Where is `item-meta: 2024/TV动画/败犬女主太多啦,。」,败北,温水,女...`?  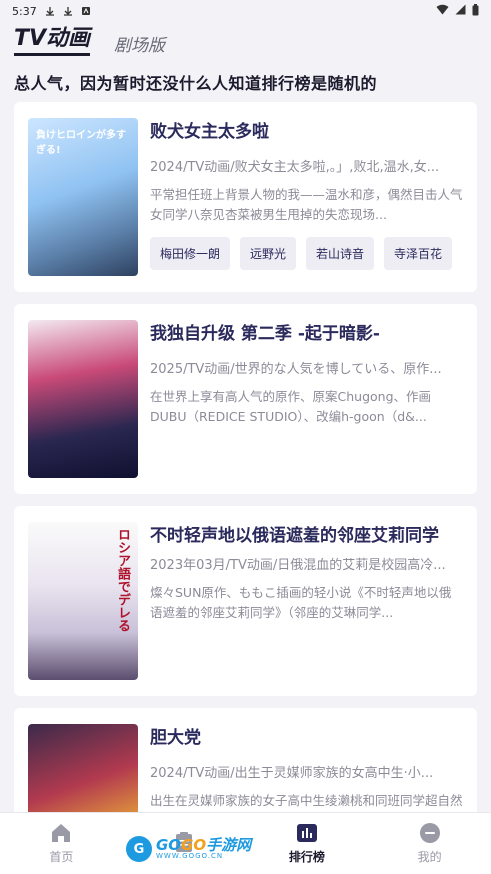 item-meta: 2024/TV动画/败犬女主太多啦,。」,败北,温水,女... is located at coordinates (295, 167).